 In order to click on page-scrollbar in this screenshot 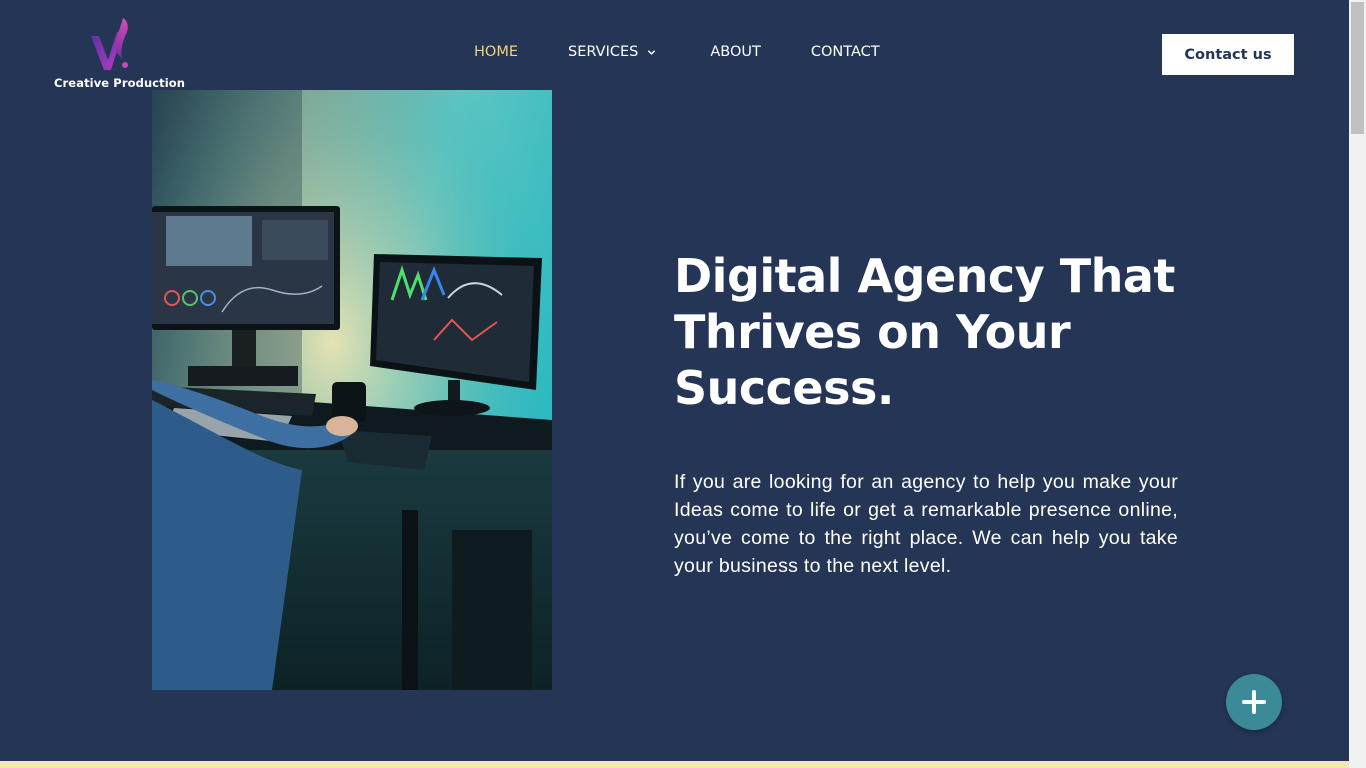, I will do `click(1357, 384)`.